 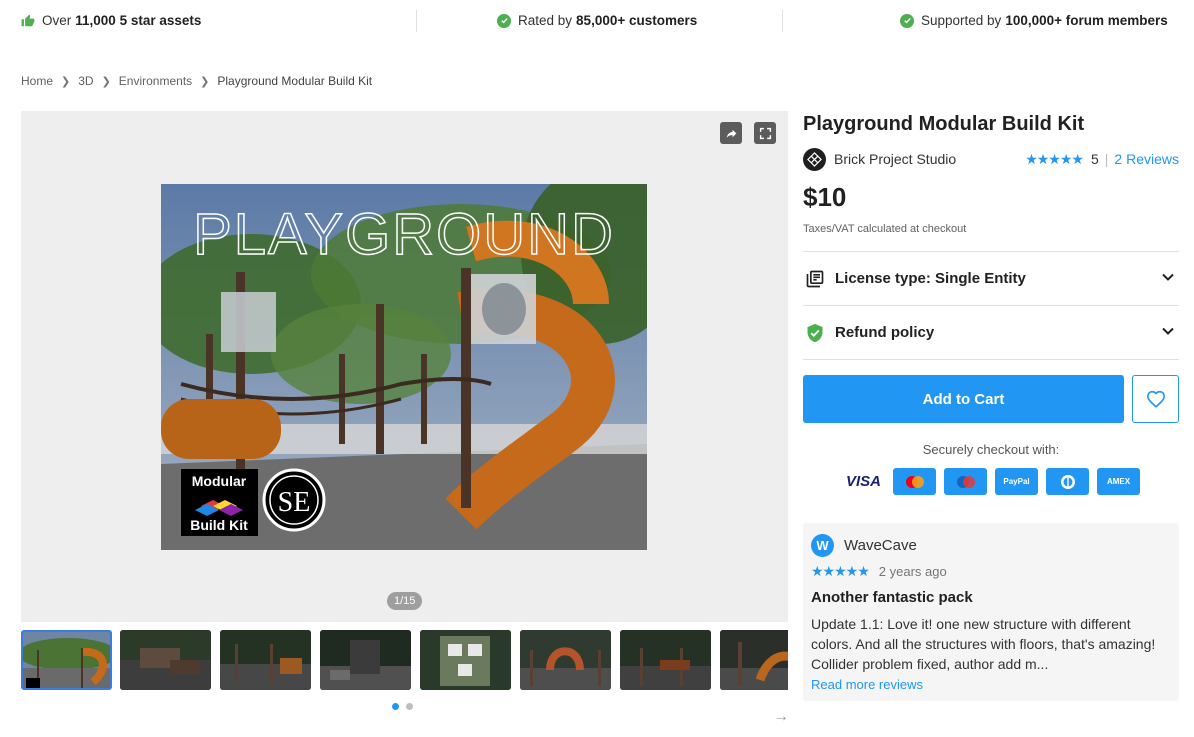 I want to click on refund-policy-label: Refund policy, so click(x=885, y=332).